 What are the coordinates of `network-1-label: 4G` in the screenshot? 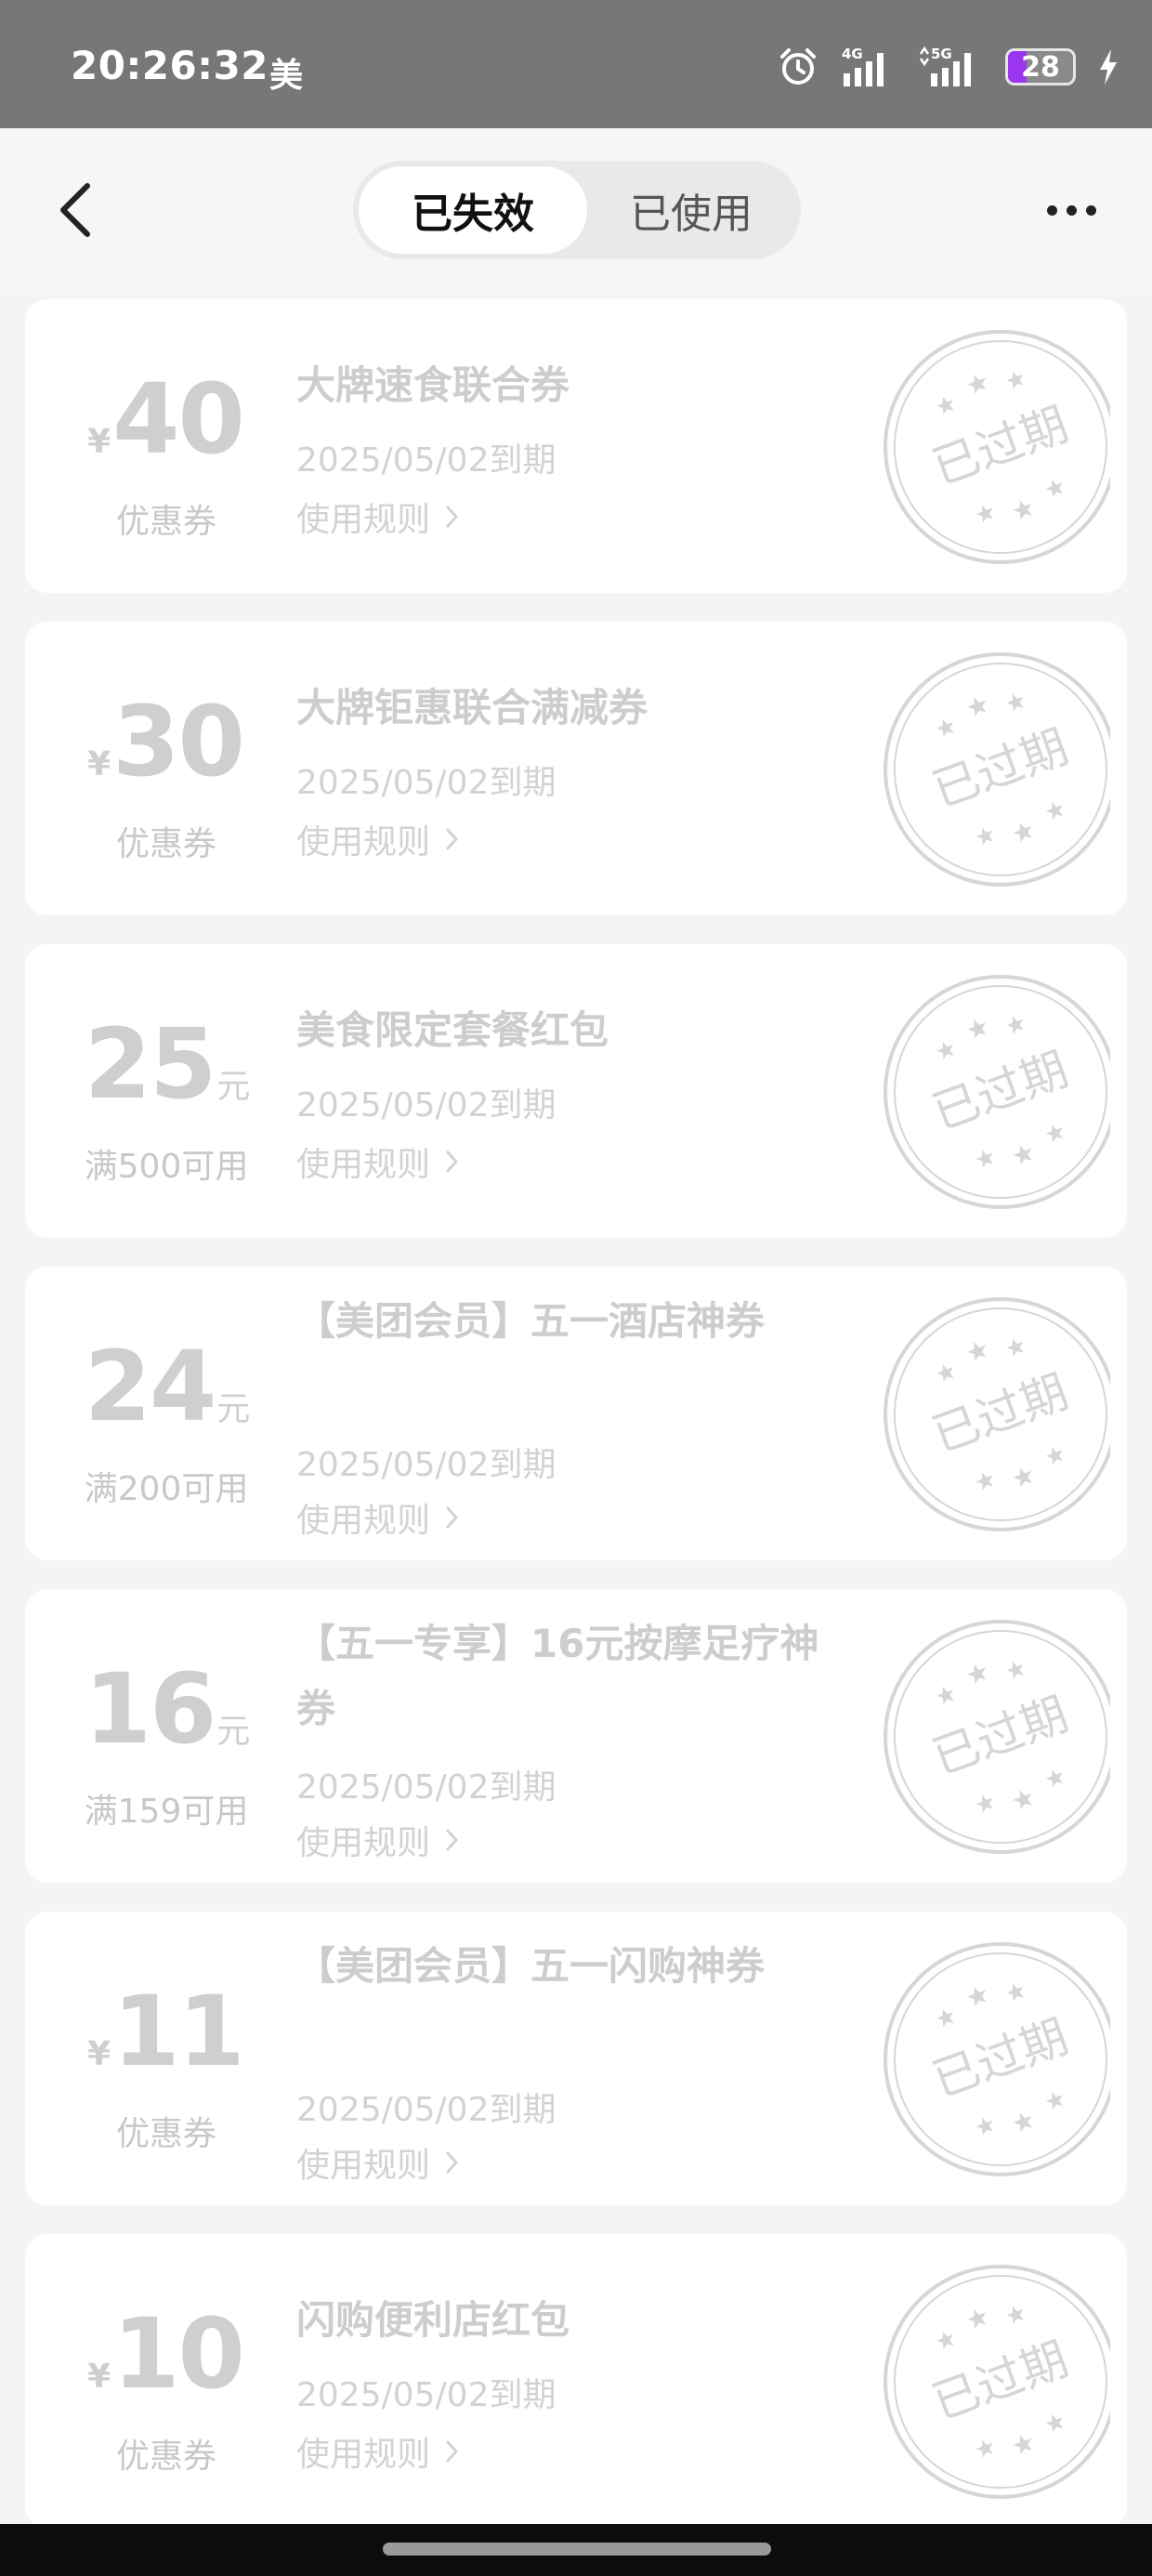 It's located at (852, 54).